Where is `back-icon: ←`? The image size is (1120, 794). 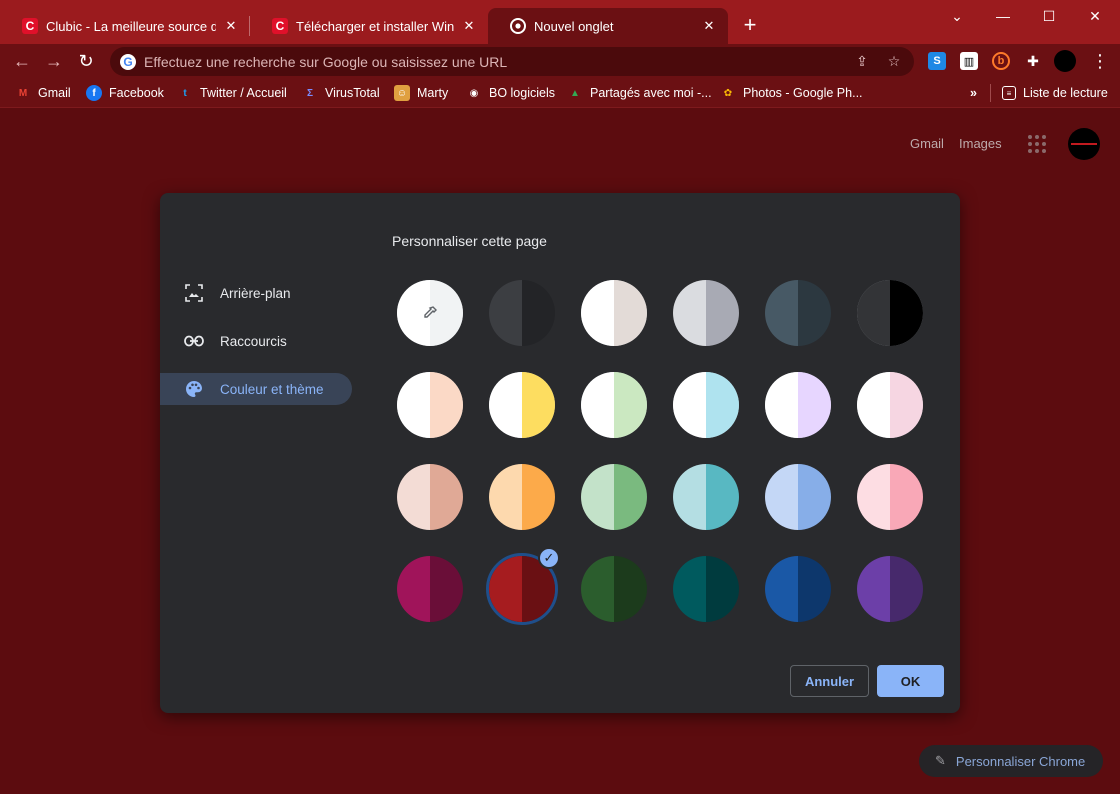 back-icon: ← is located at coordinates (22, 61).